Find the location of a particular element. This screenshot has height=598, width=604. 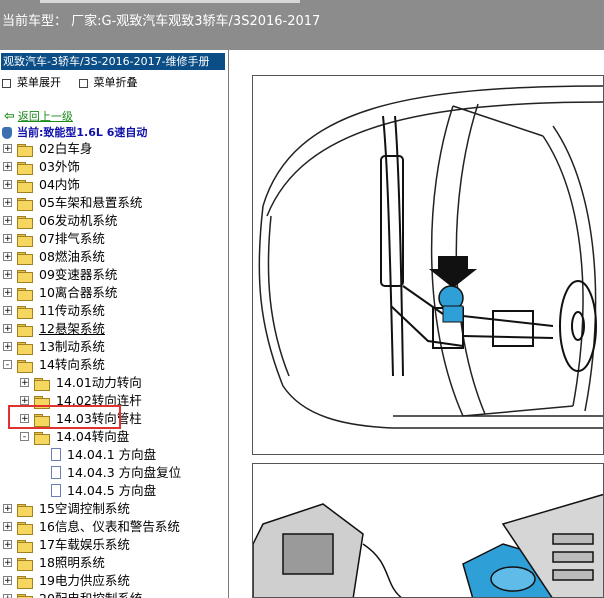

collapse-menu-icon is located at coordinates (83, 83).